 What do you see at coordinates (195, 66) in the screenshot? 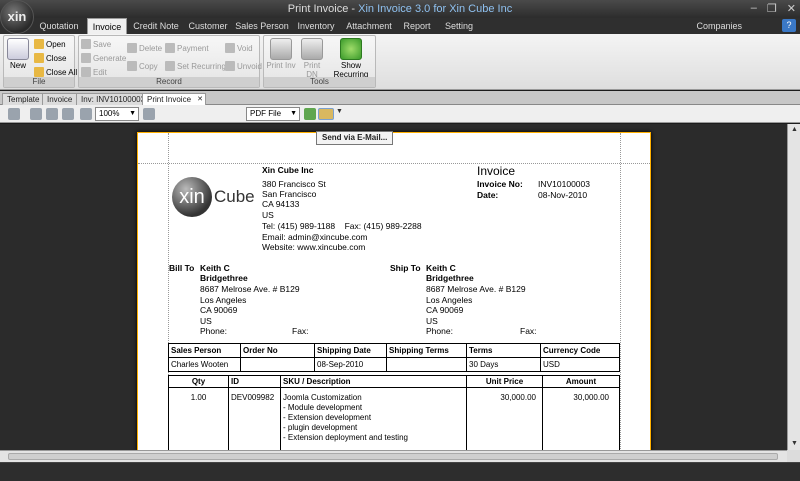
I see `set-recurring-button: Set Recurring` at bounding box center [195, 66].